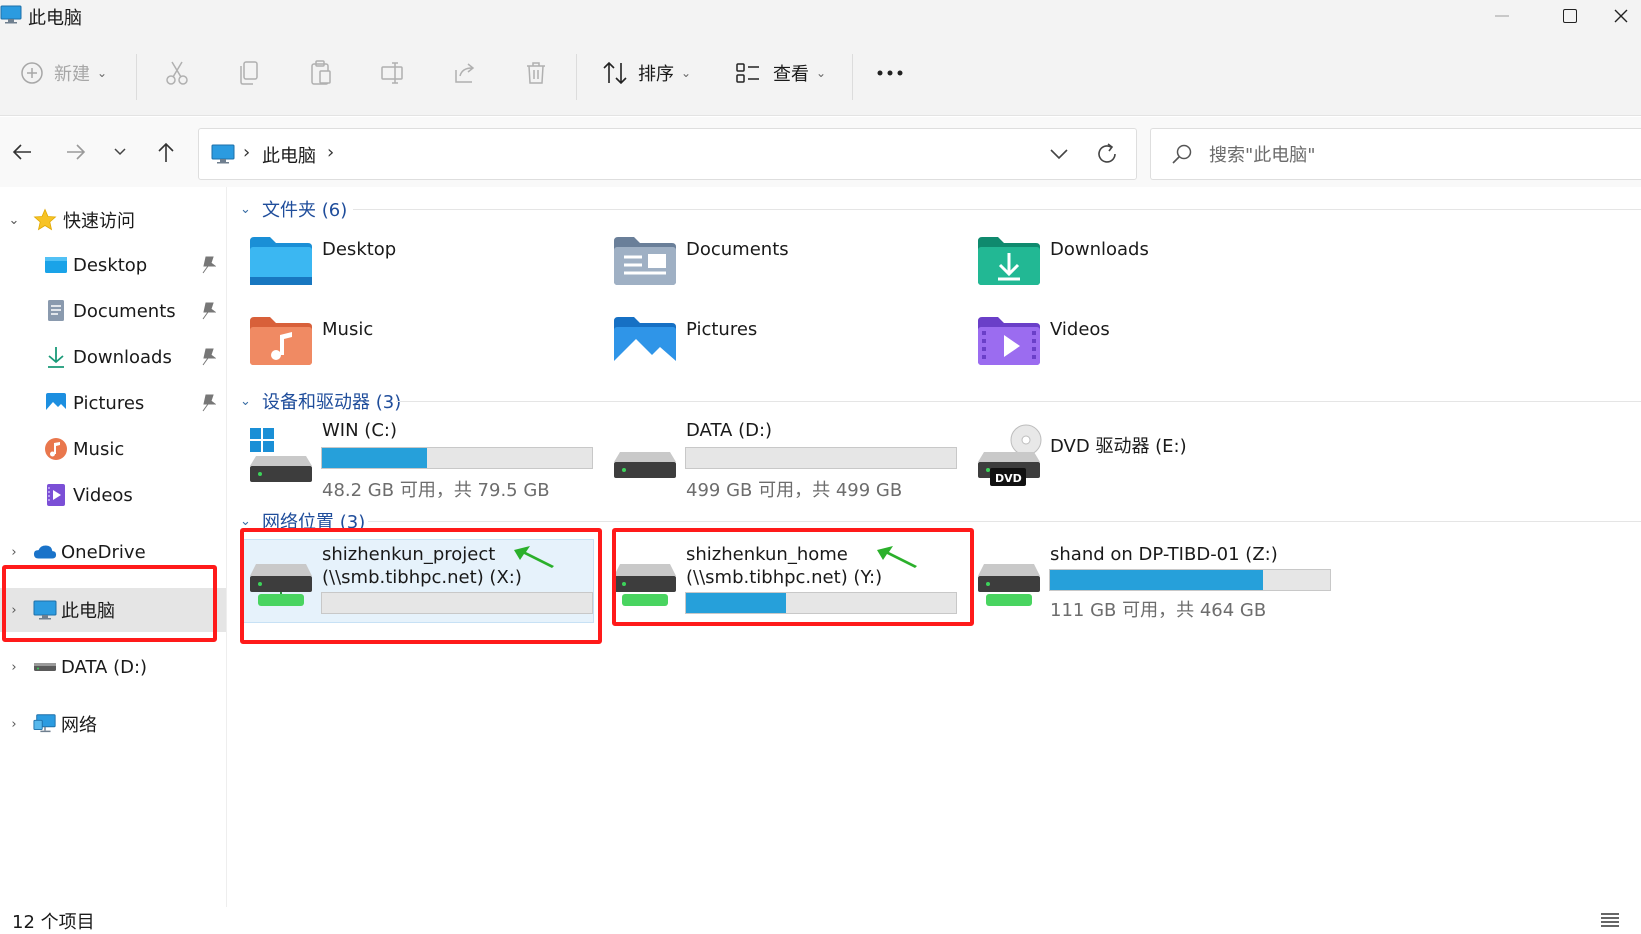 The image size is (1641, 934). Describe the element at coordinates (110, 265) in the screenshot. I see `sidebar-item-label: Desktop` at that location.